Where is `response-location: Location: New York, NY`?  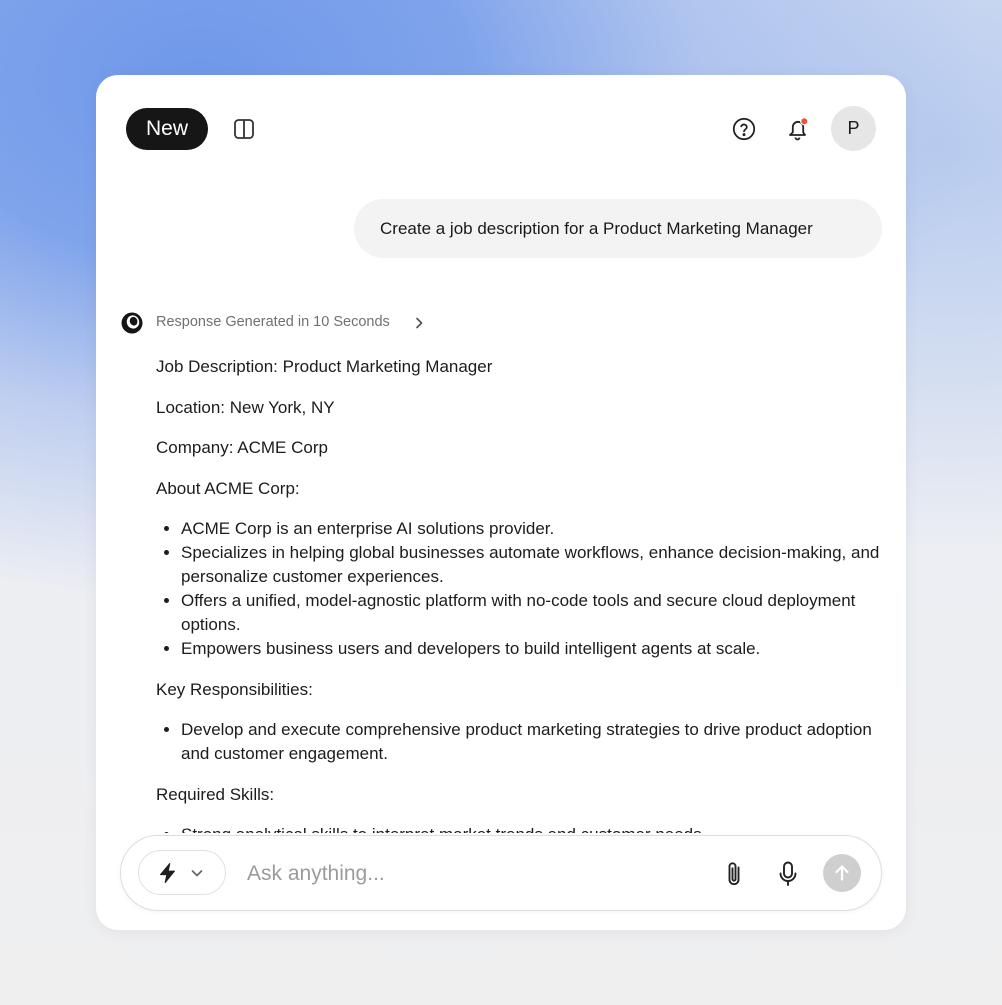 response-location: Location: New York, NY is located at coordinates (245, 407).